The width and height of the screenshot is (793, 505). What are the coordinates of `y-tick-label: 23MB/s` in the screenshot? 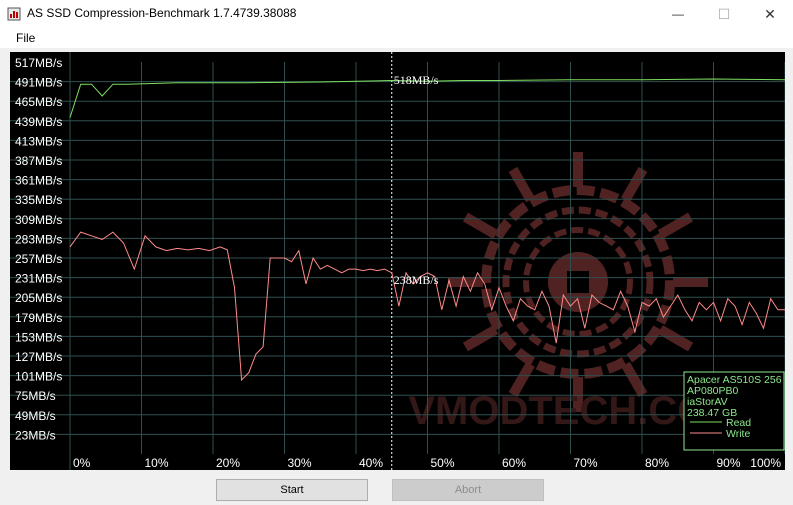 It's located at (35, 435).